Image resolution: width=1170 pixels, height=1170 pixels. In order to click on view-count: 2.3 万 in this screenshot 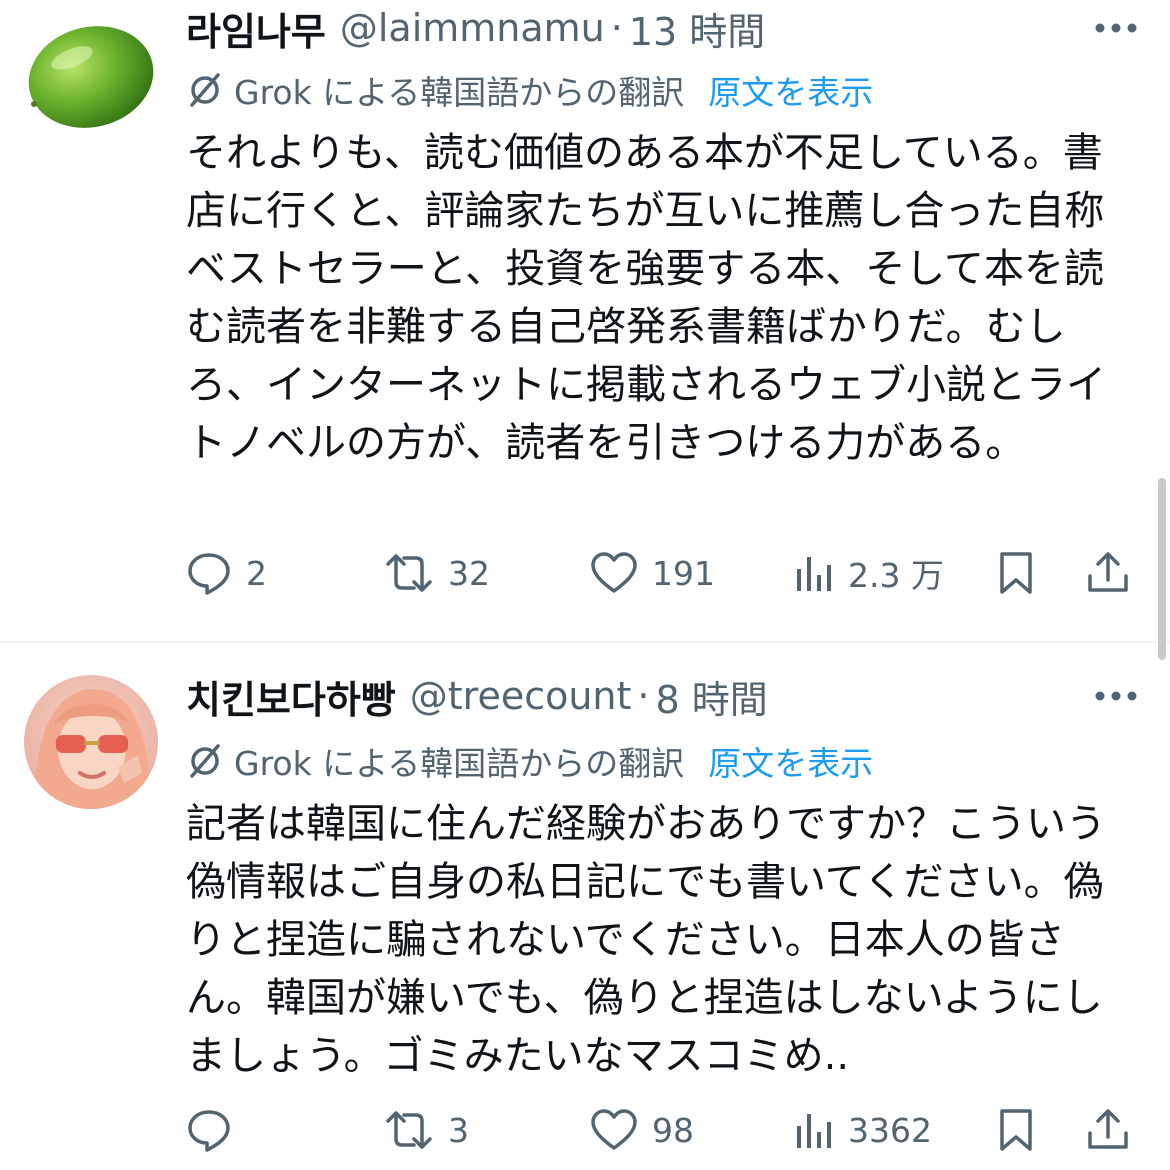, I will do `click(896, 575)`.